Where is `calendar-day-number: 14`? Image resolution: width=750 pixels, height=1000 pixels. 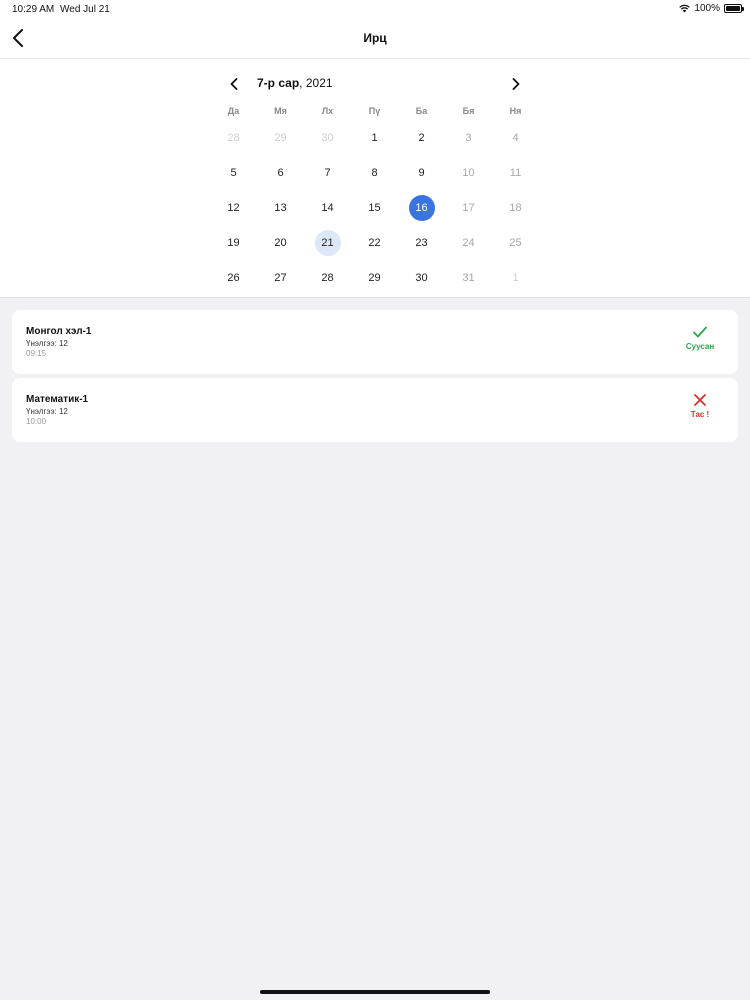 calendar-day-number: 14 is located at coordinates (327, 207).